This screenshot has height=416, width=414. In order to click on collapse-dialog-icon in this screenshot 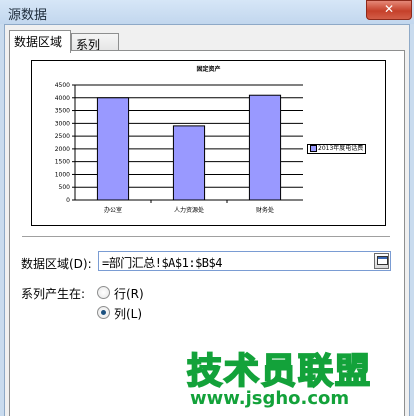, I will do `click(382, 260)`.